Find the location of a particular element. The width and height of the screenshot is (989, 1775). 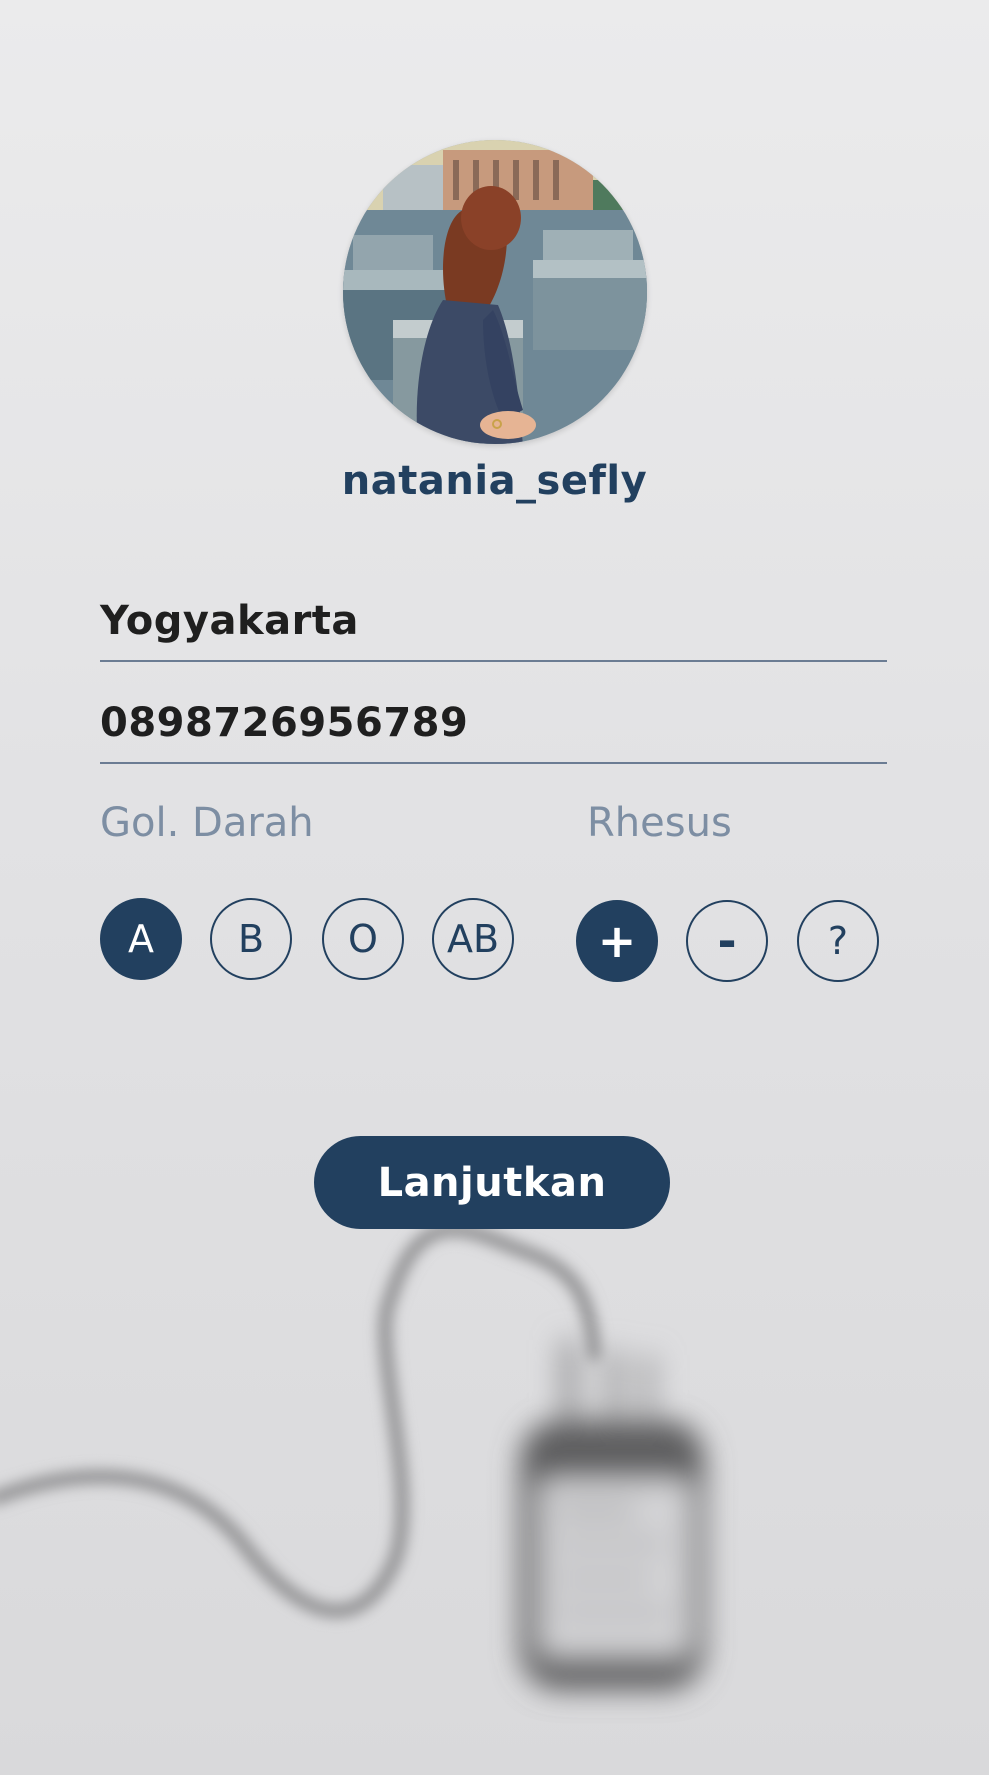

city-field: Yogyakarta is located at coordinates (493, 623).